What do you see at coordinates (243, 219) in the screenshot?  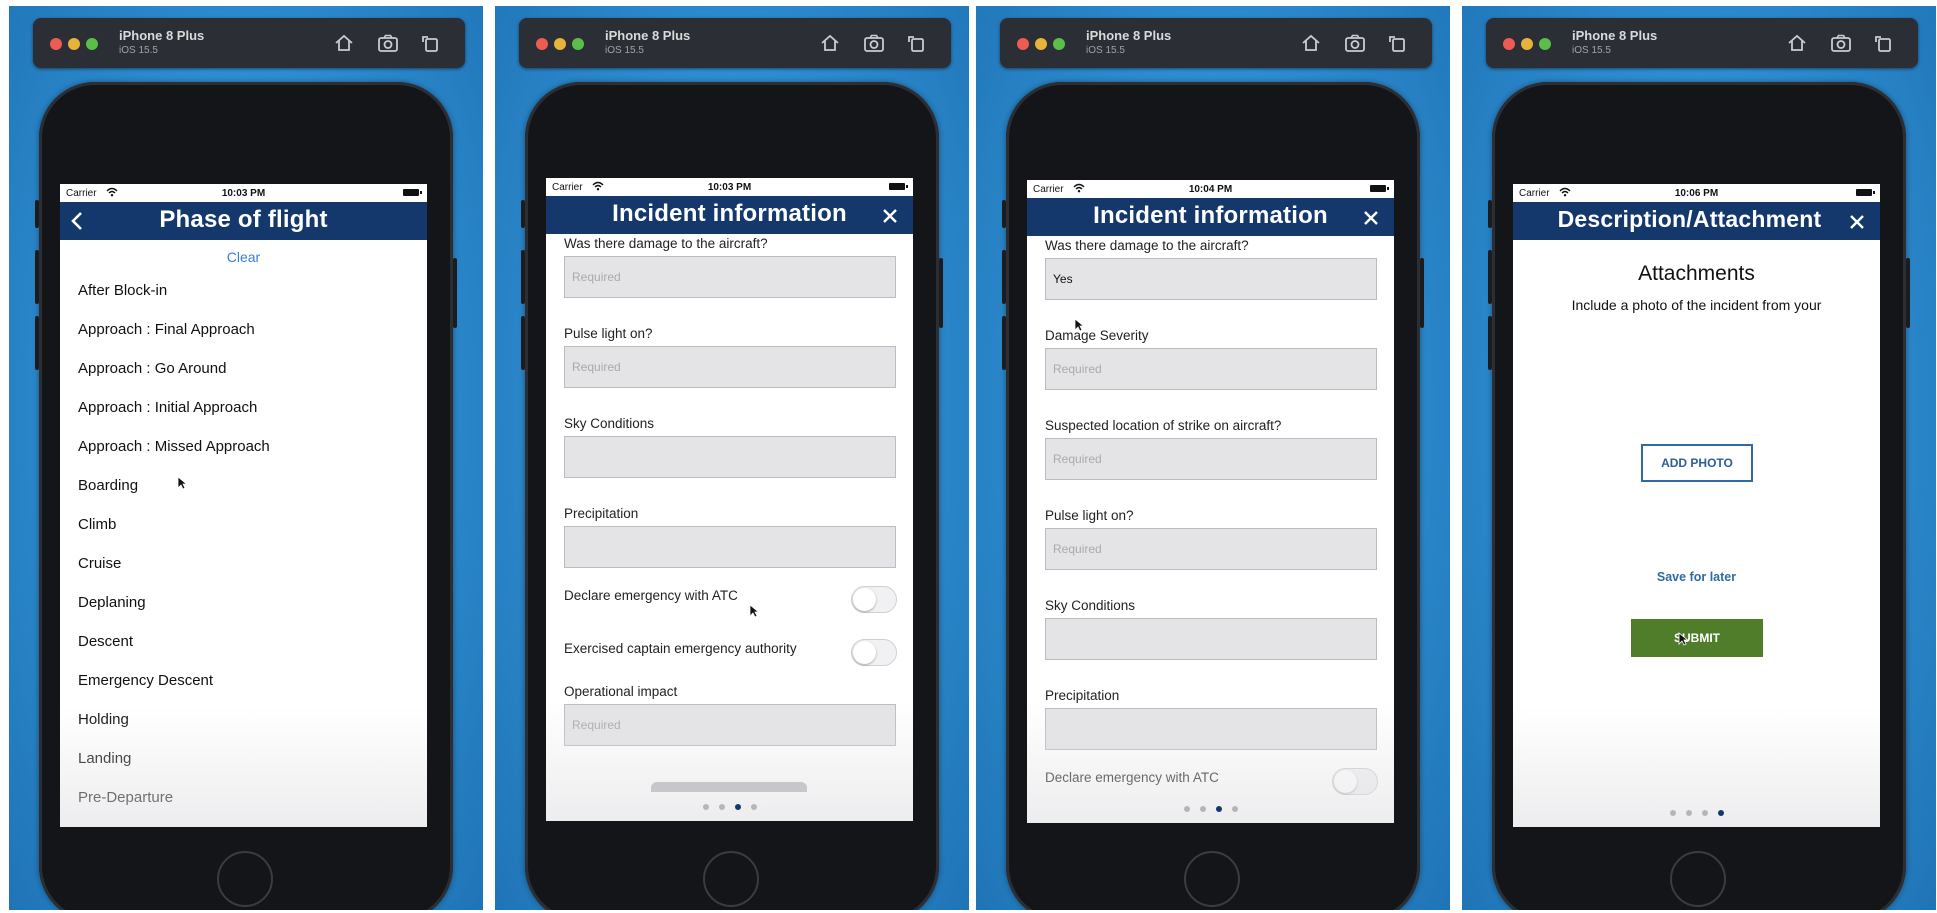 I see `page-title: Phase of flight` at bounding box center [243, 219].